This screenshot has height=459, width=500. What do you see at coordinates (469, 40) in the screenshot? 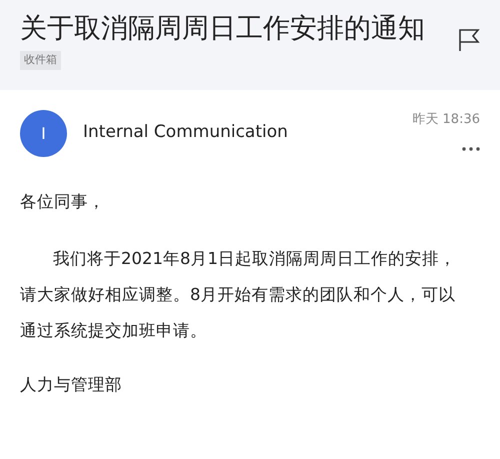
I see `flag-icon` at bounding box center [469, 40].